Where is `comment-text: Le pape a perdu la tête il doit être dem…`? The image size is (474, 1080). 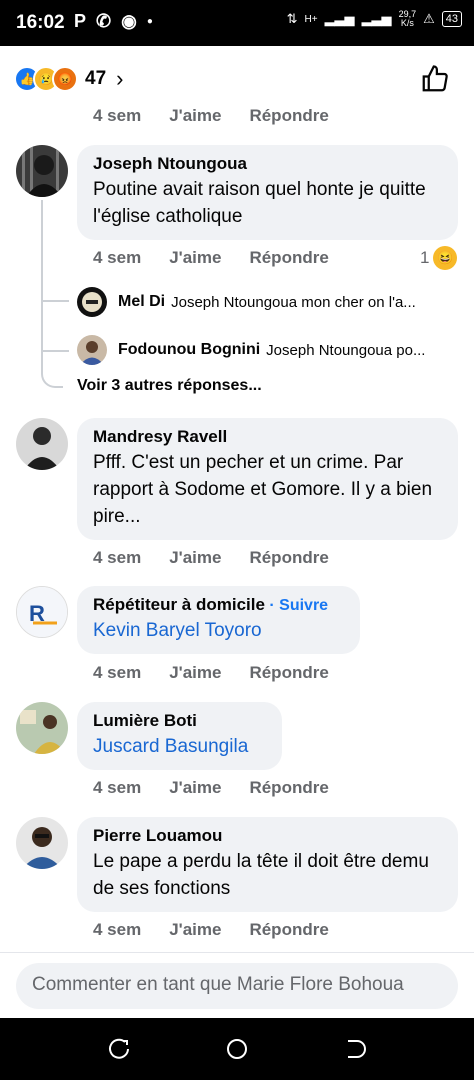
comment-text: Le pape a perdu la tête il doit être dem… is located at coordinates (261, 875).